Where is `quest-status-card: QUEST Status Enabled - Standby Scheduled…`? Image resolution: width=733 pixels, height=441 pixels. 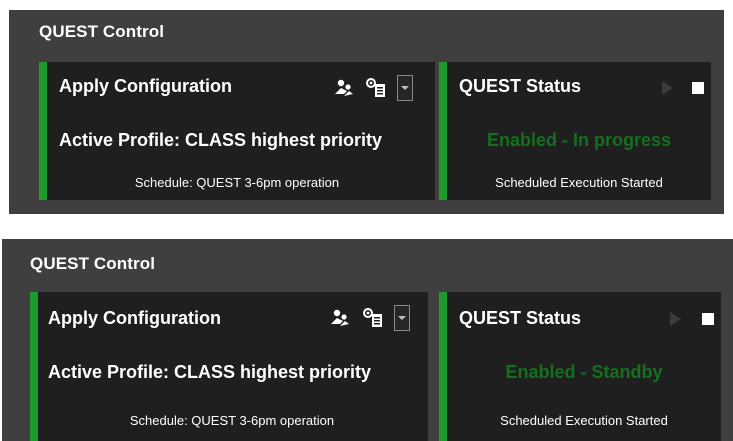 quest-status-card: QUEST Status Enabled - Standby Scheduled… is located at coordinates (580, 366).